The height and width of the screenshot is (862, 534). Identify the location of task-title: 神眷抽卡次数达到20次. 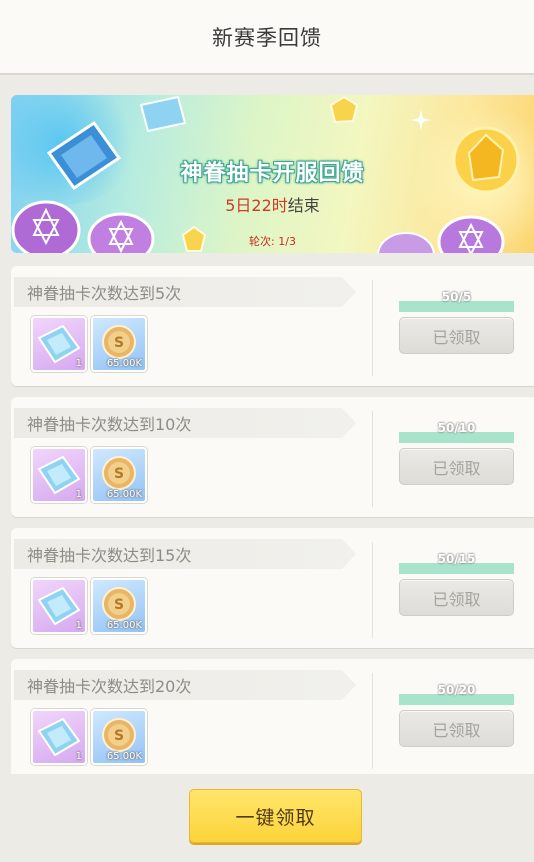
(109, 686).